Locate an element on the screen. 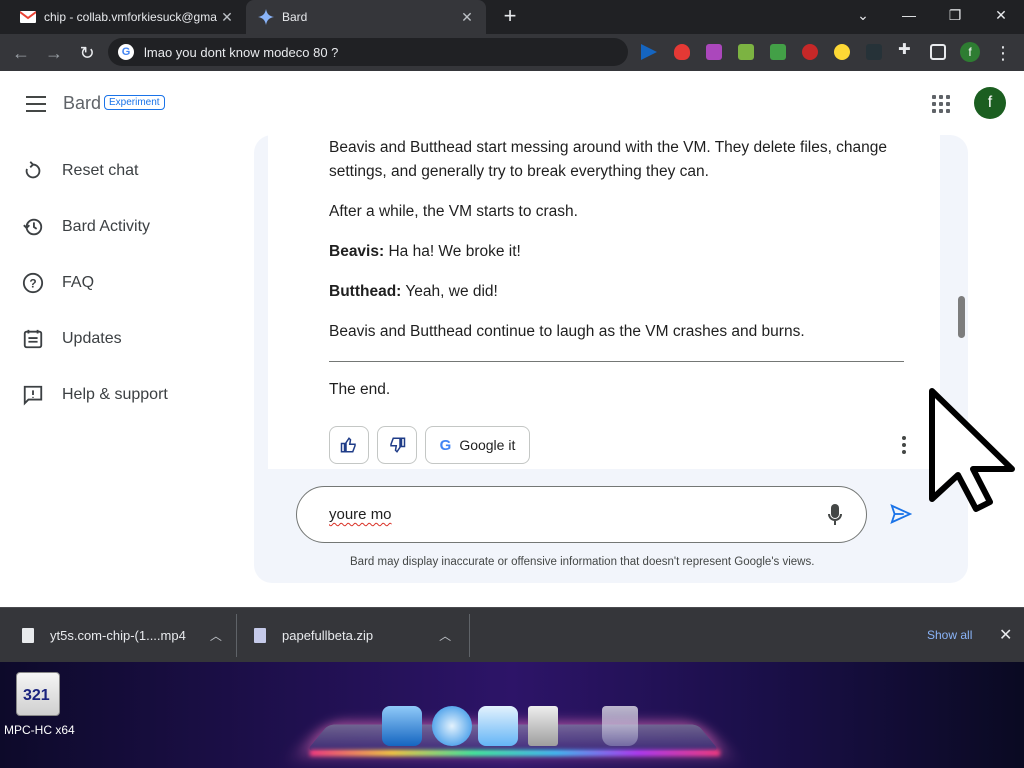 This screenshot has height=768, width=1024. side-panel-icon is located at coordinates (938, 52).